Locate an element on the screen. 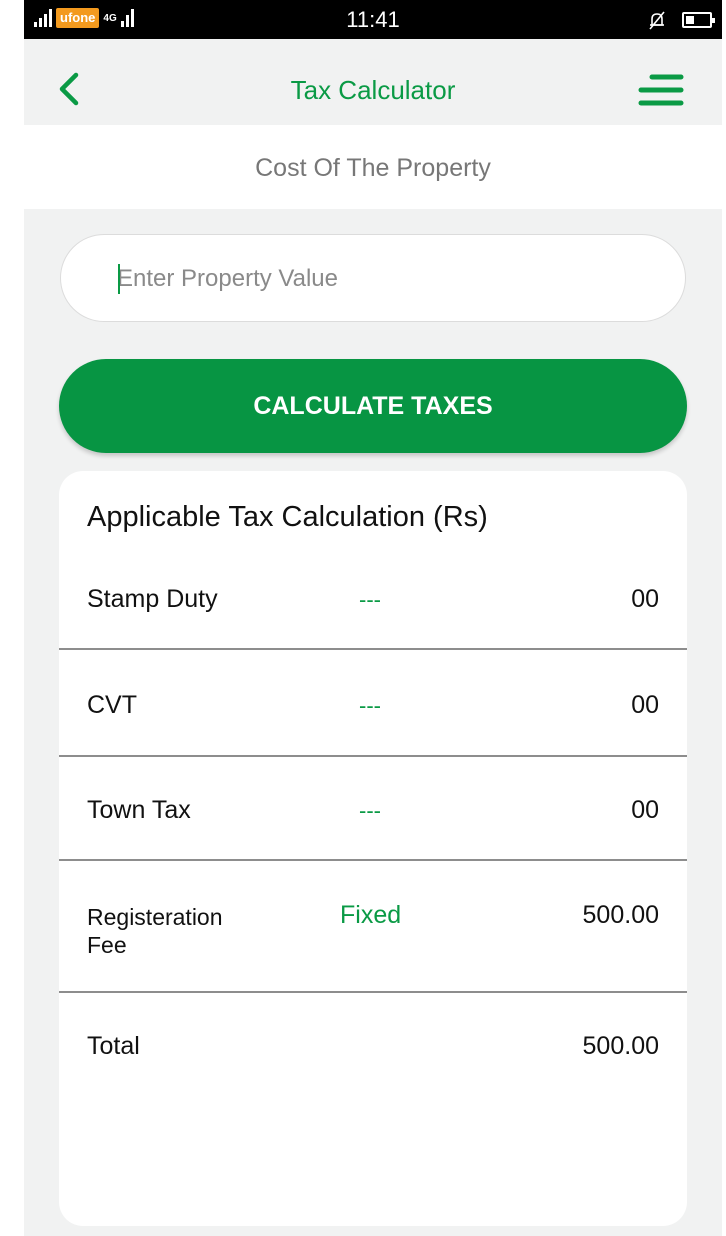 This screenshot has width=726, height=1236. status-bar: ufone 4G 11:41 is located at coordinates (373, 19).